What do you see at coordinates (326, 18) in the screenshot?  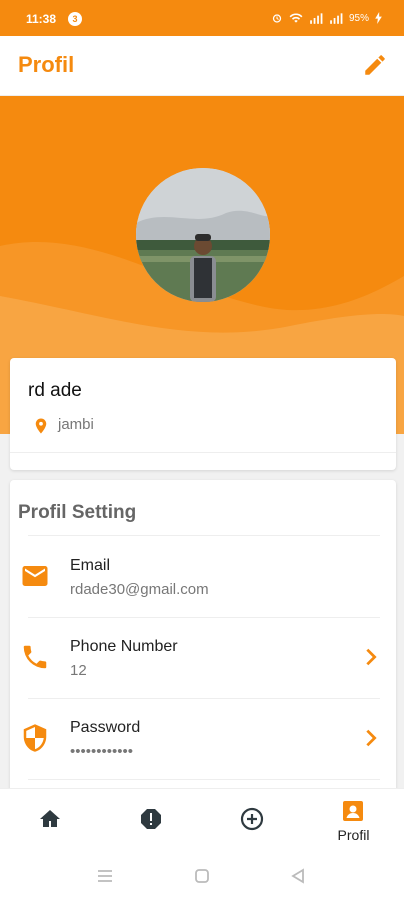 I see `status-icons: 95%` at bounding box center [326, 18].